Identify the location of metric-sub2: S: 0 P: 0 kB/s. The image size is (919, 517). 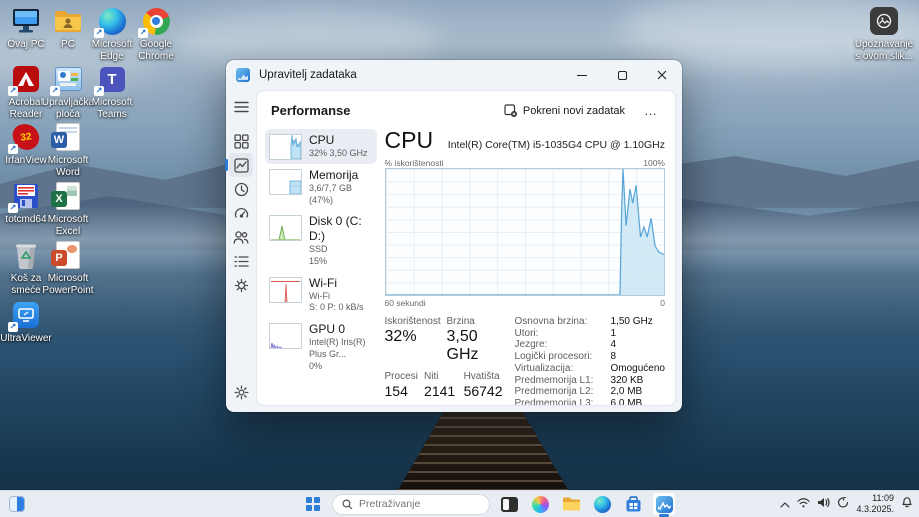
(336, 307).